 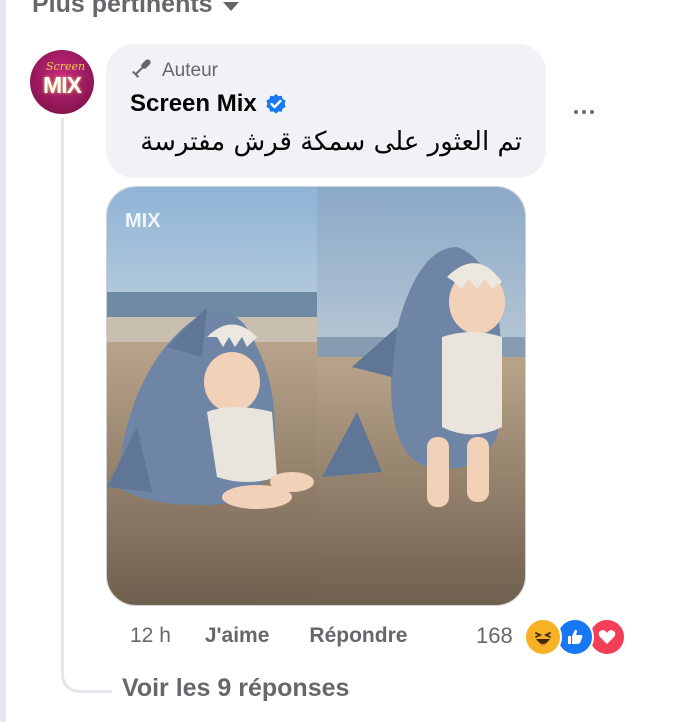 I want to click on reaction-count: 168, so click(x=494, y=636).